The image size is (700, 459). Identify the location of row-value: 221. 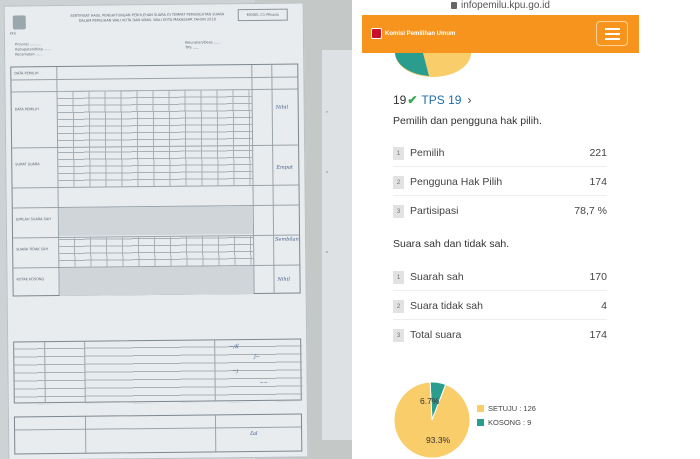
(598, 153).